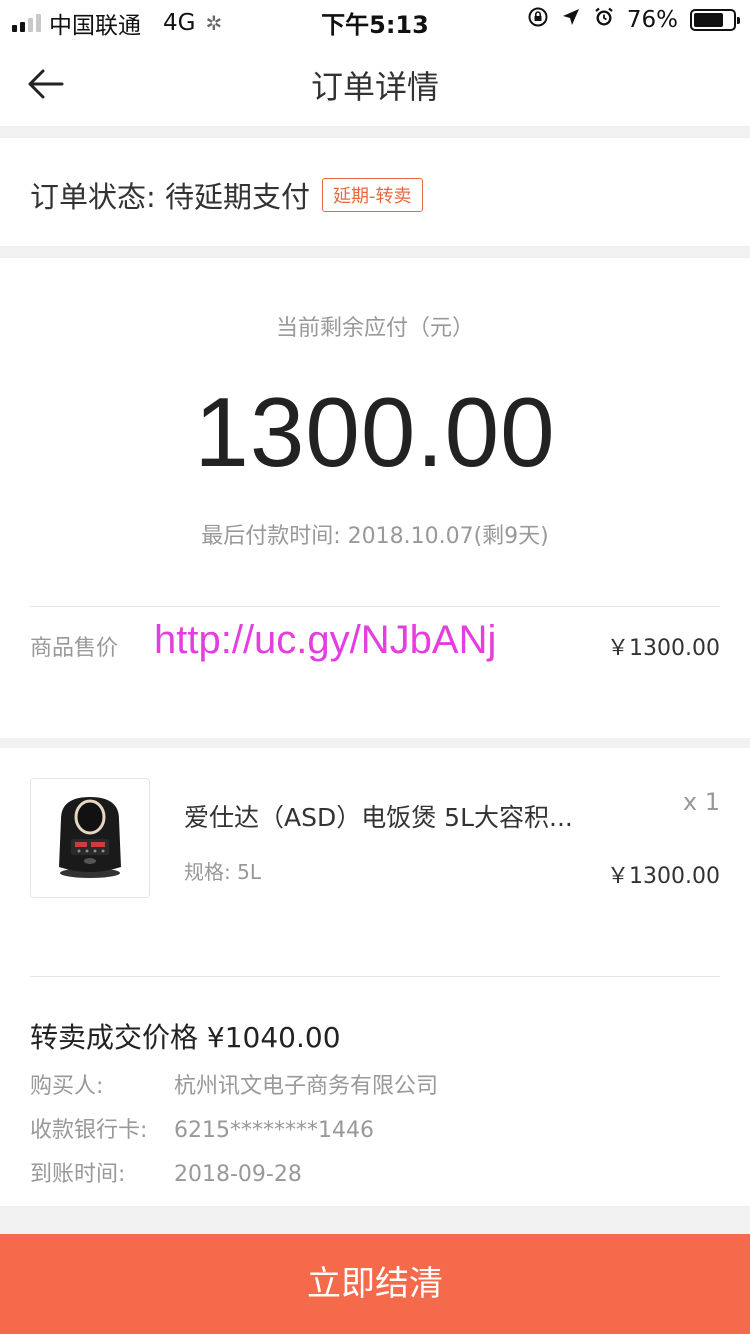 This screenshot has height=1334, width=750. I want to click on product-thumbnail, so click(90, 838).